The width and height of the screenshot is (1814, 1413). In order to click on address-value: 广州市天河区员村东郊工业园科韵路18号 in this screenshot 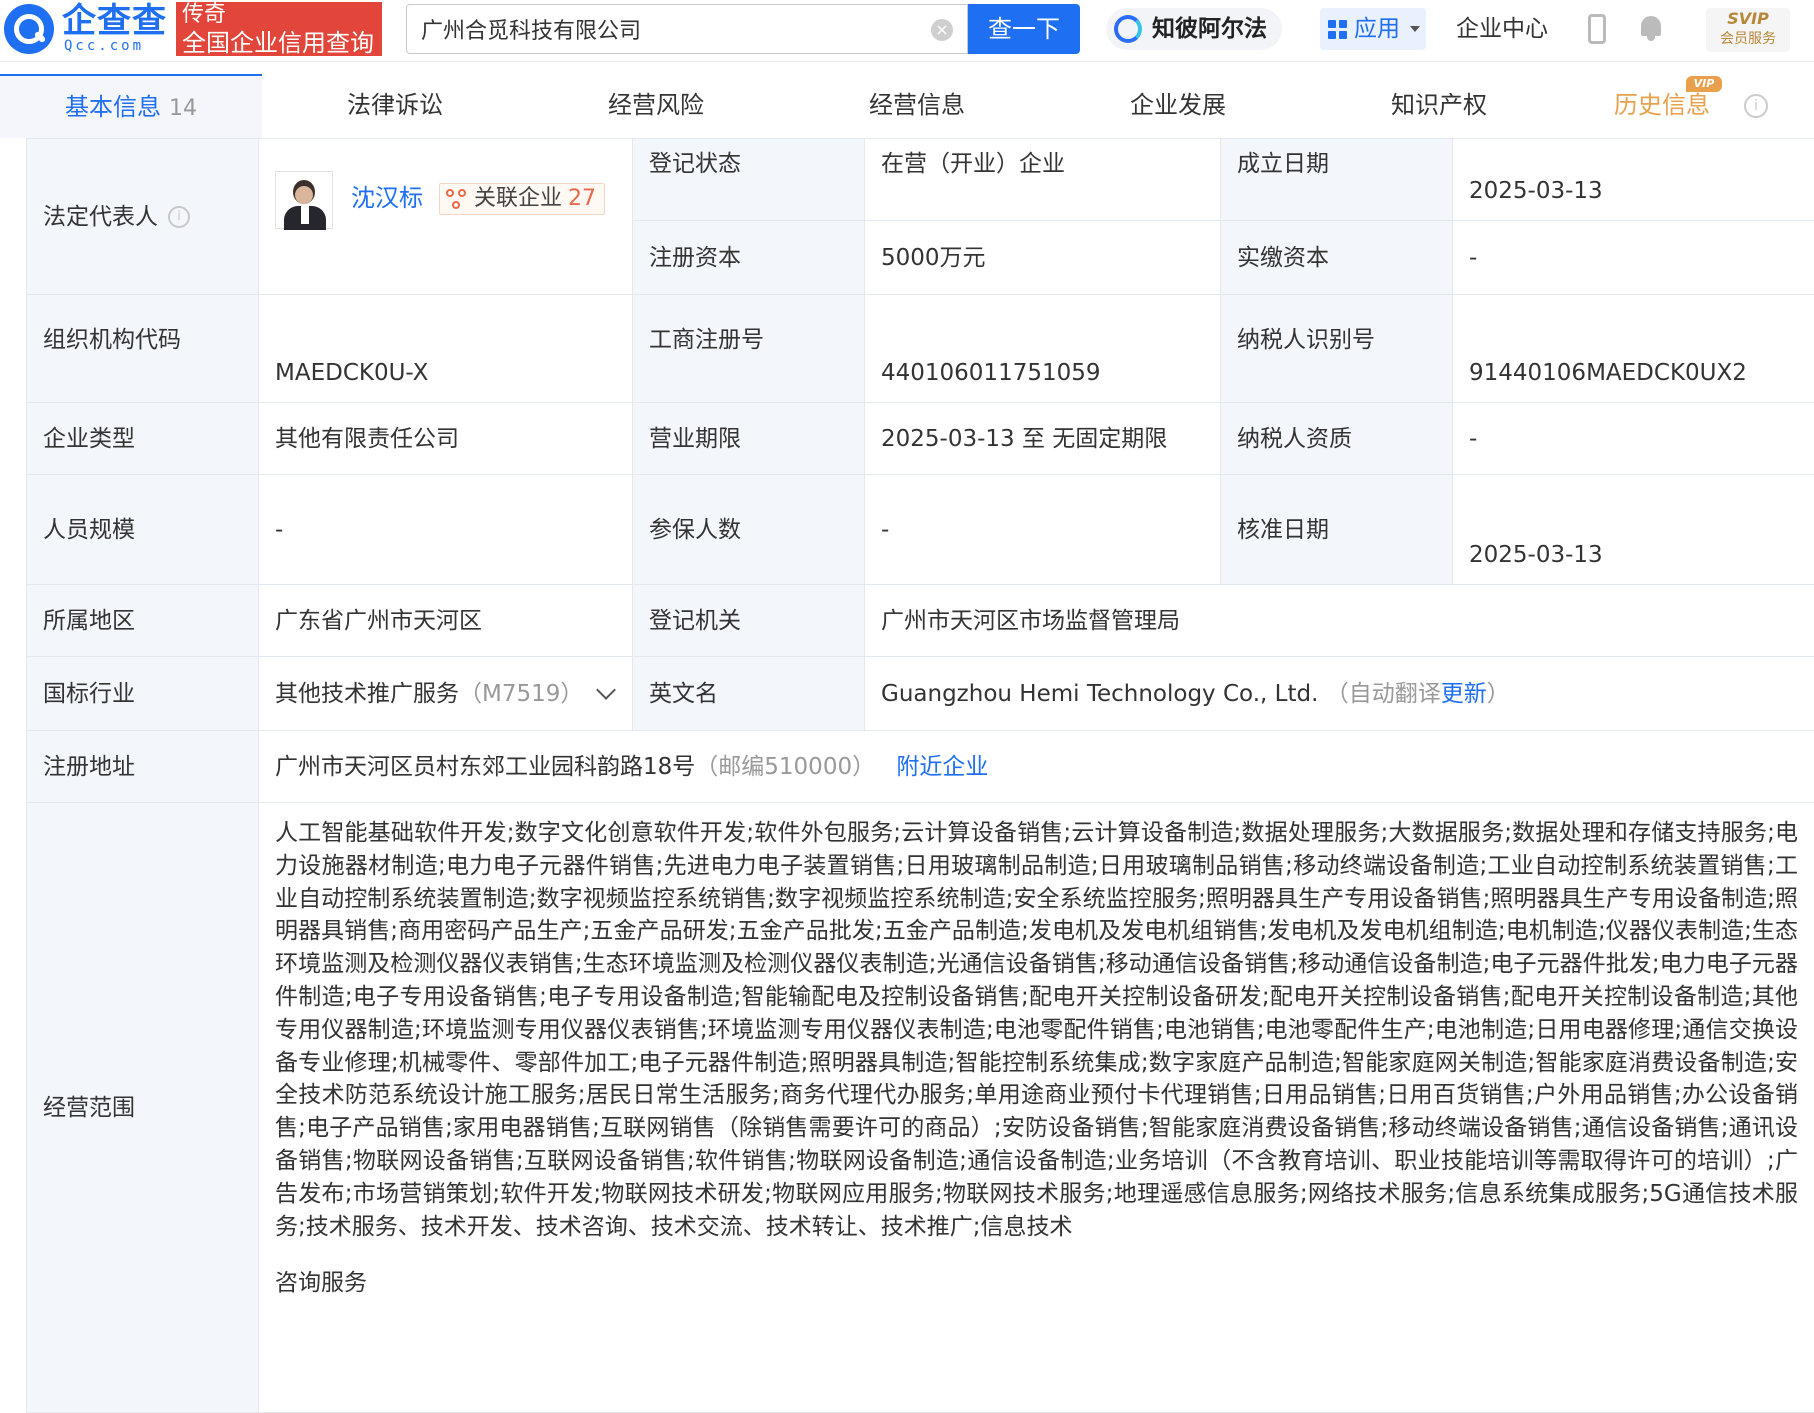, I will do `click(485, 767)`.